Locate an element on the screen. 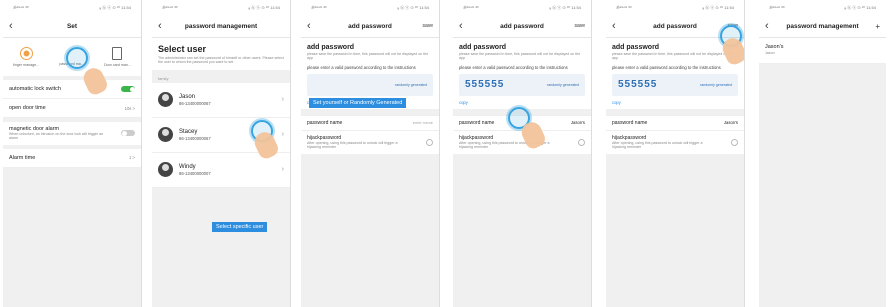  user-name: Stacey is located at coordinates (188, 131).